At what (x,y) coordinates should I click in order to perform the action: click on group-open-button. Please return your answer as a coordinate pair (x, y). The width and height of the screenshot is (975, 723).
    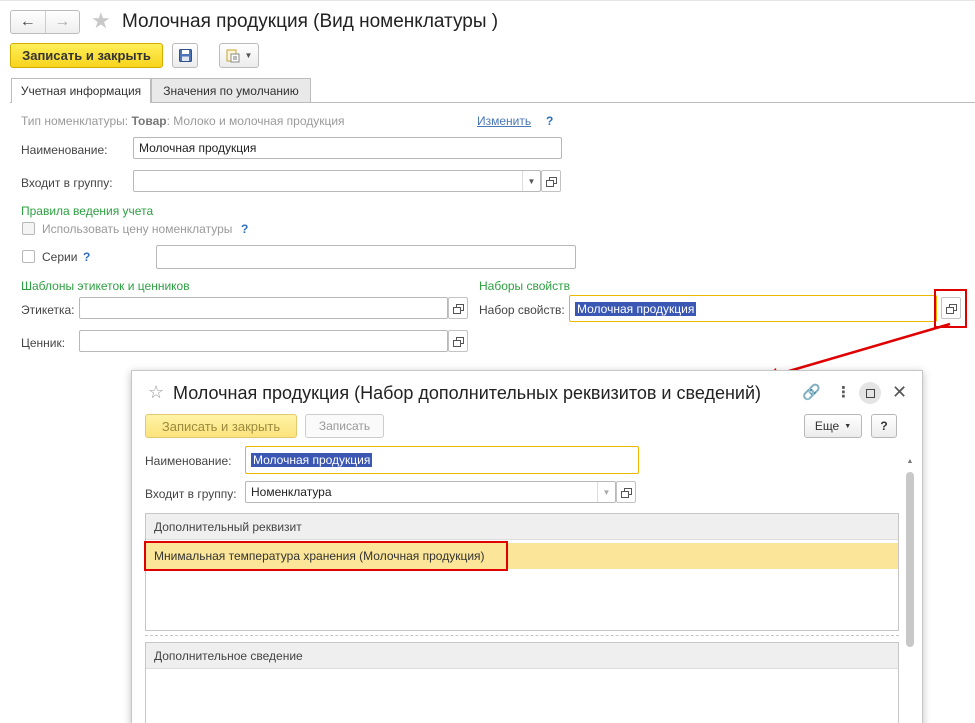
    Looking at the image, I should click on (551, 181).